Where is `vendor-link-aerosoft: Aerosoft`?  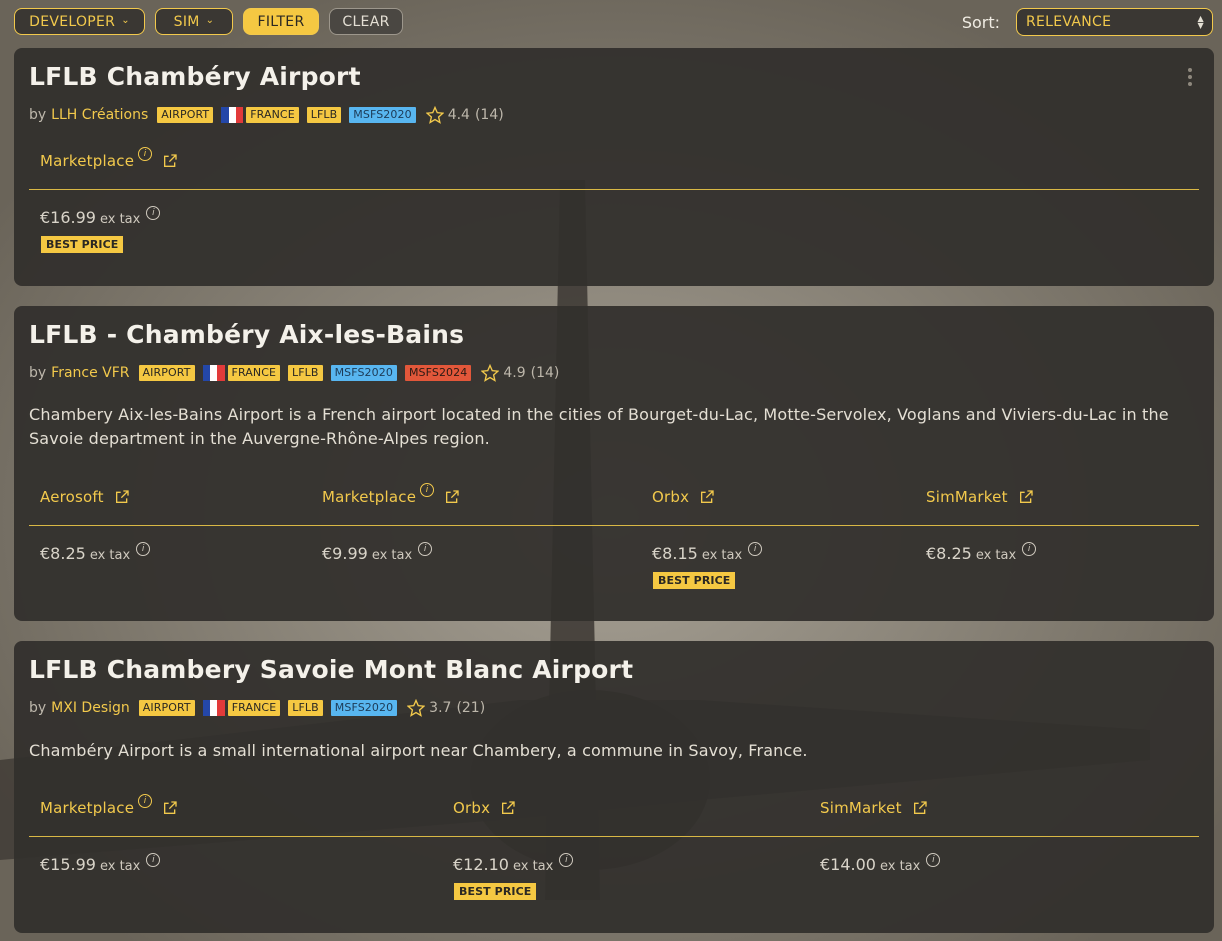 vendor-link-aerosoft: Aerosoft is located at coordinates (85, 497).